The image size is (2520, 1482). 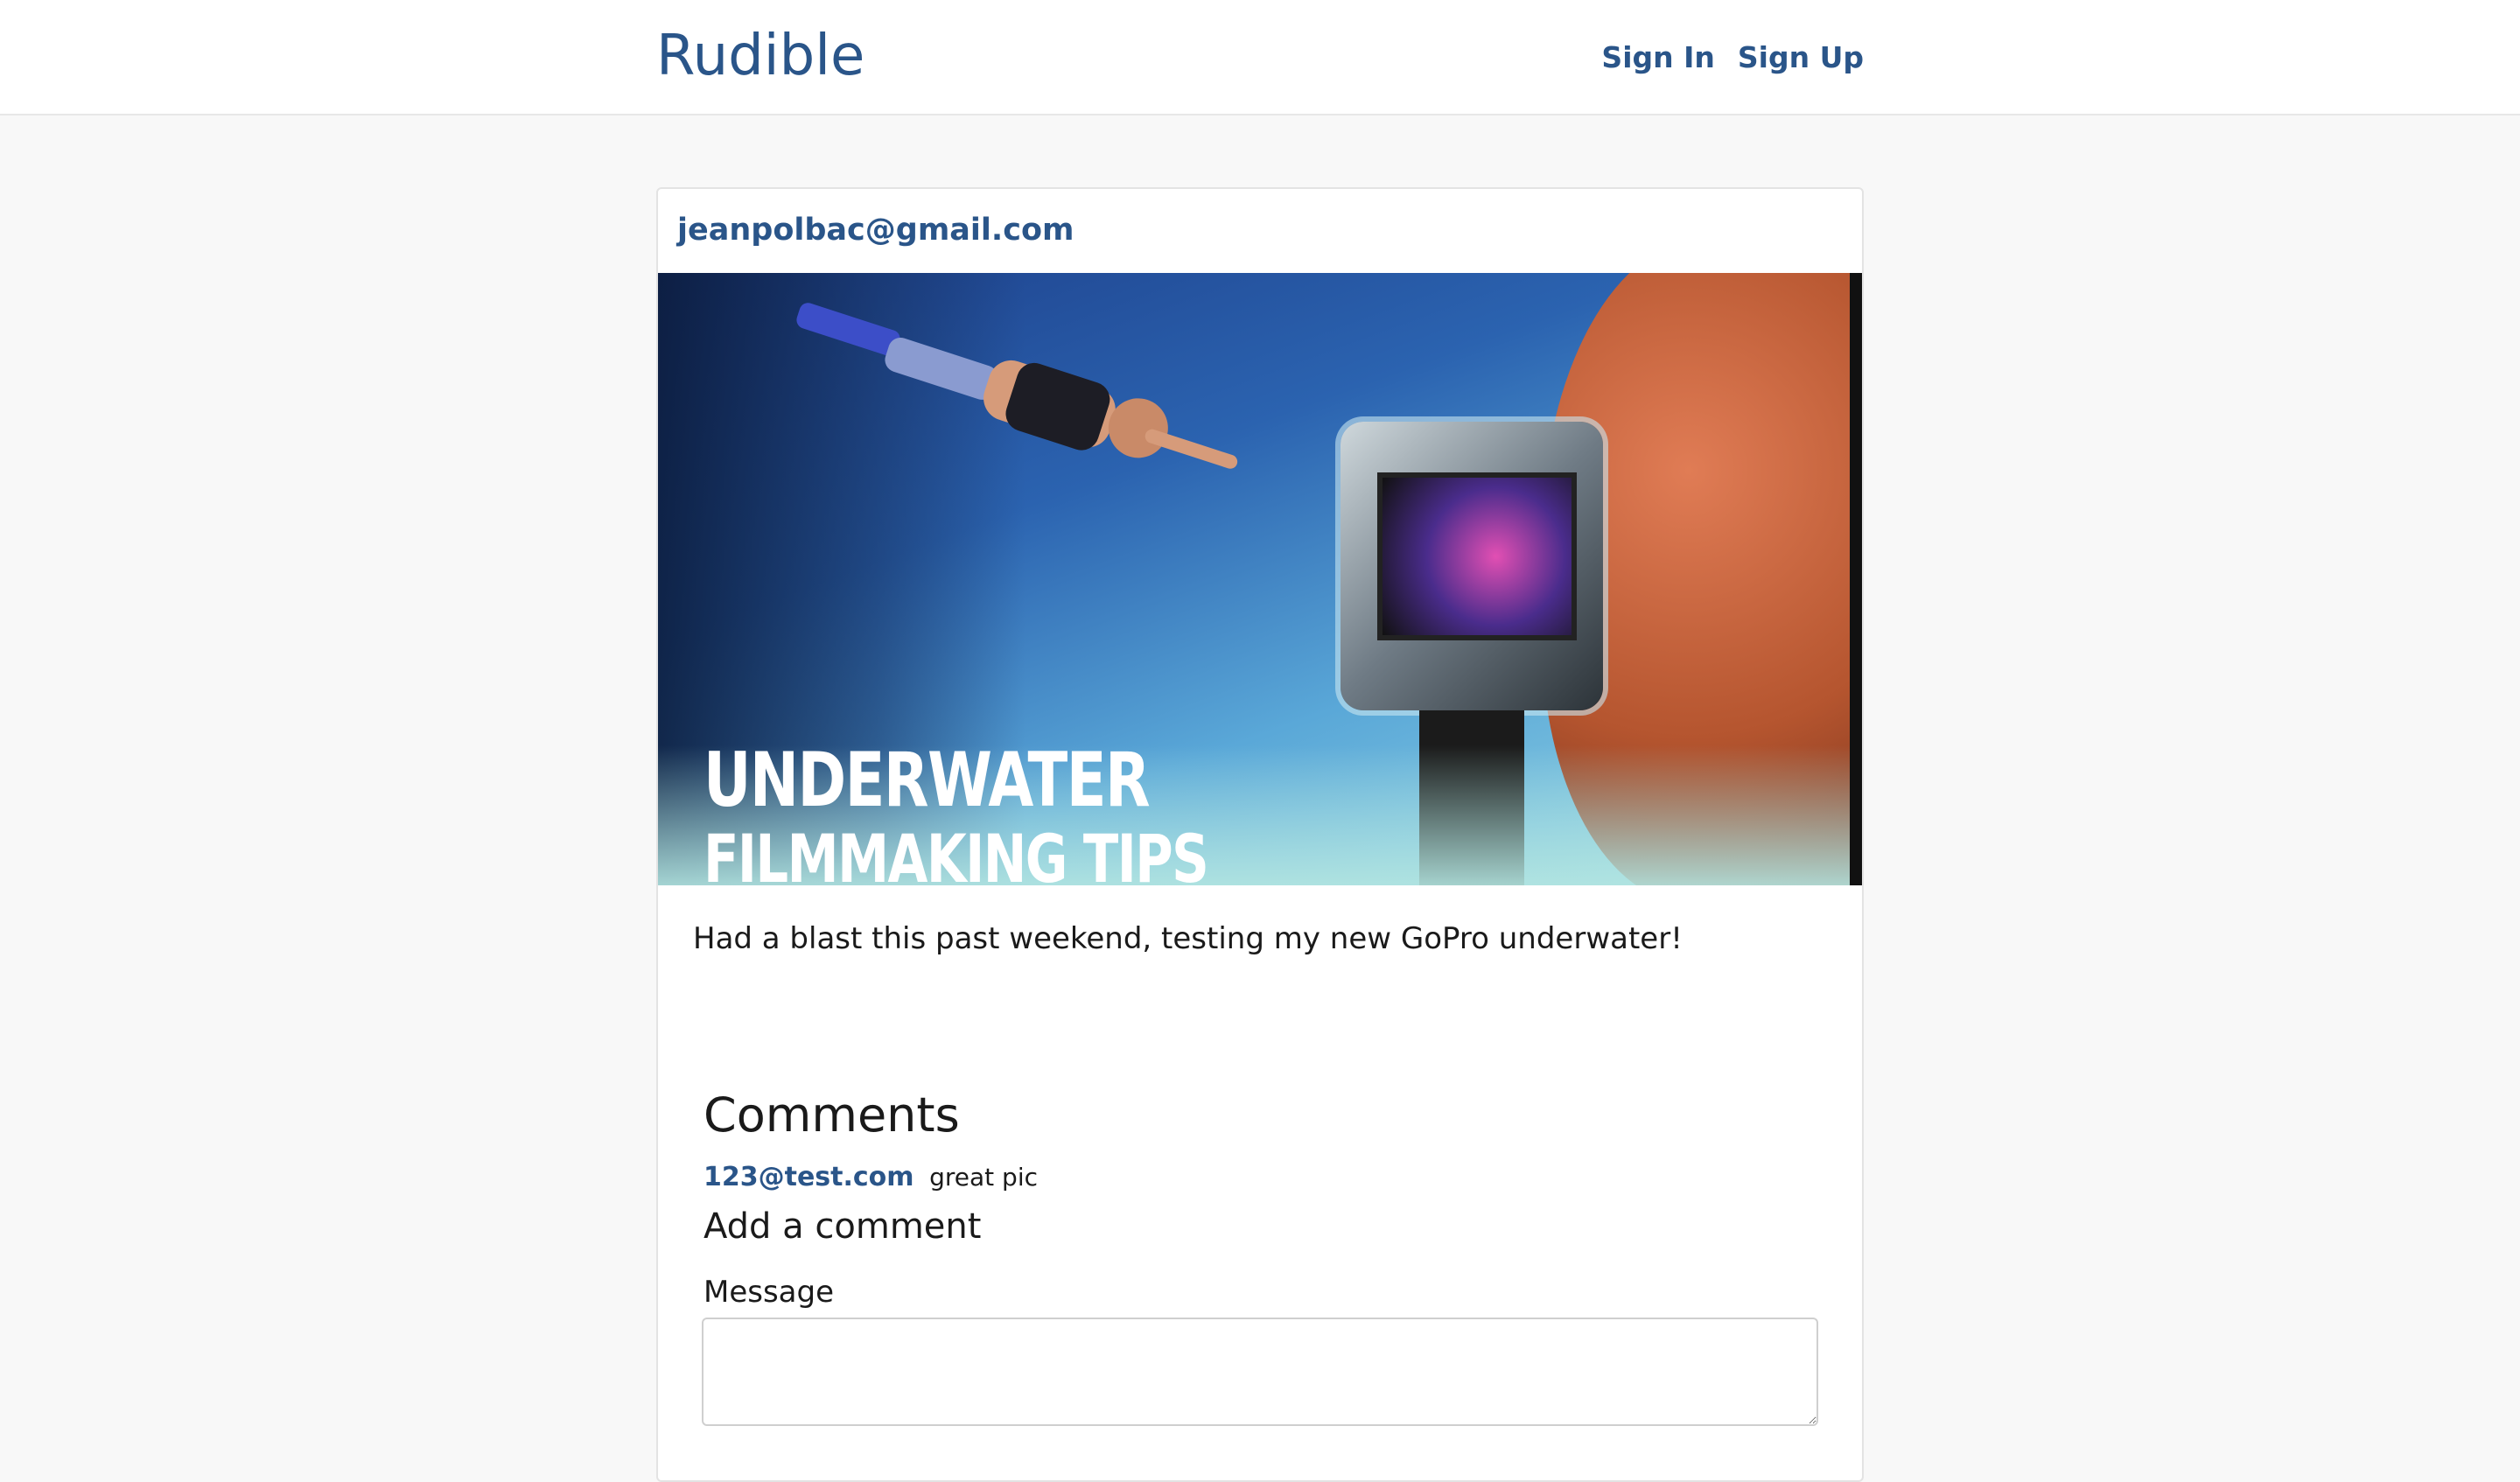 What do you see at coordinates (927, 780) in the screenshot?
I see `image-overlay-title: UNDERWATER` at bounding box center [927, 780].